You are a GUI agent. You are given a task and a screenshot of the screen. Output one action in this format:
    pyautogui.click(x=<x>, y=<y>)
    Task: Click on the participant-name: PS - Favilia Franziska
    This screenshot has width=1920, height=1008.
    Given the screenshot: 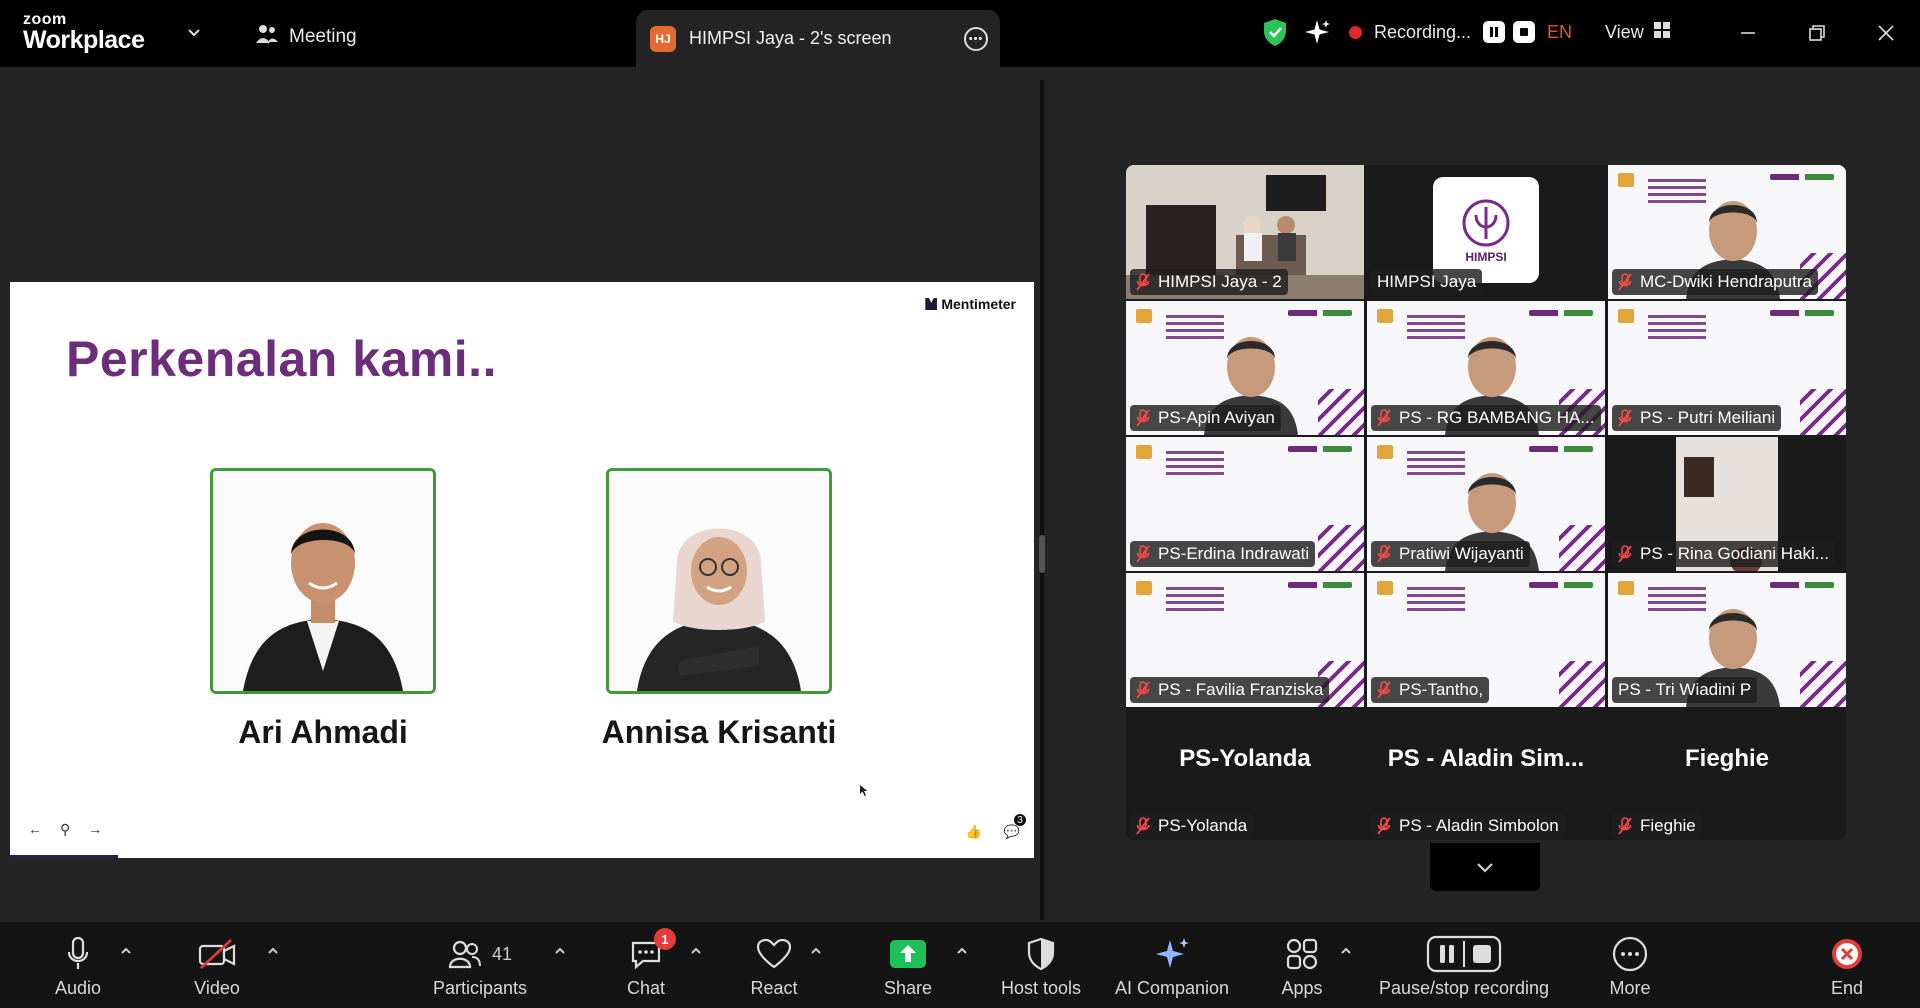 What is the action you would take?
    pyautogui.click(x=1241, y=689)
    